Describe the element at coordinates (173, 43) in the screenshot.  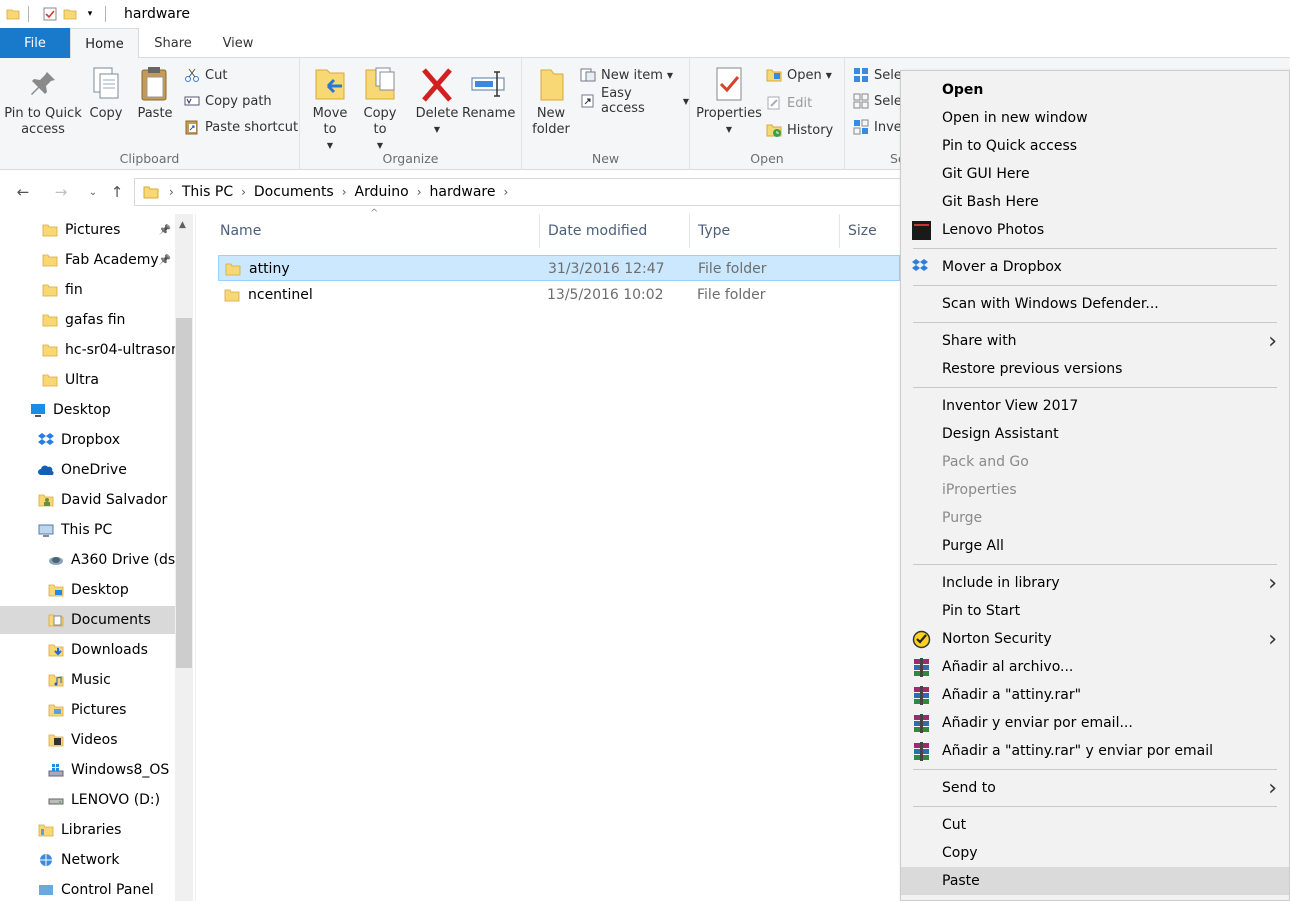
I see `tab-share: Share` at that location.